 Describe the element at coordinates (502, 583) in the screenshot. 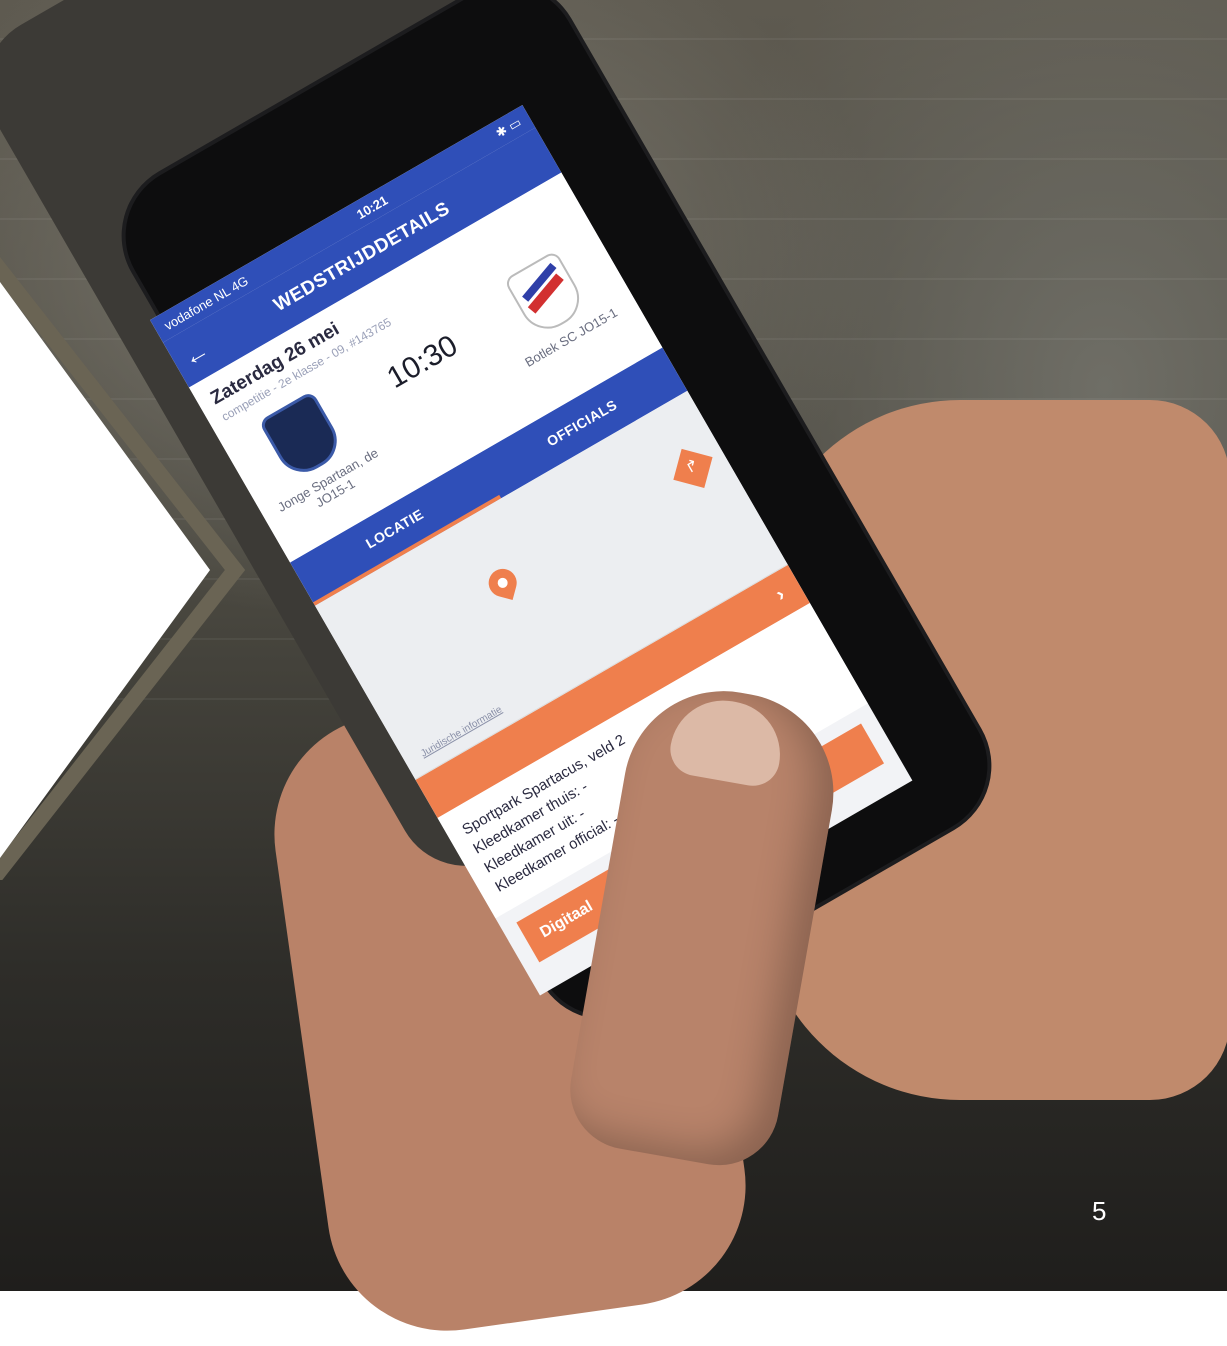

I see `map-pin-icon` at that location.